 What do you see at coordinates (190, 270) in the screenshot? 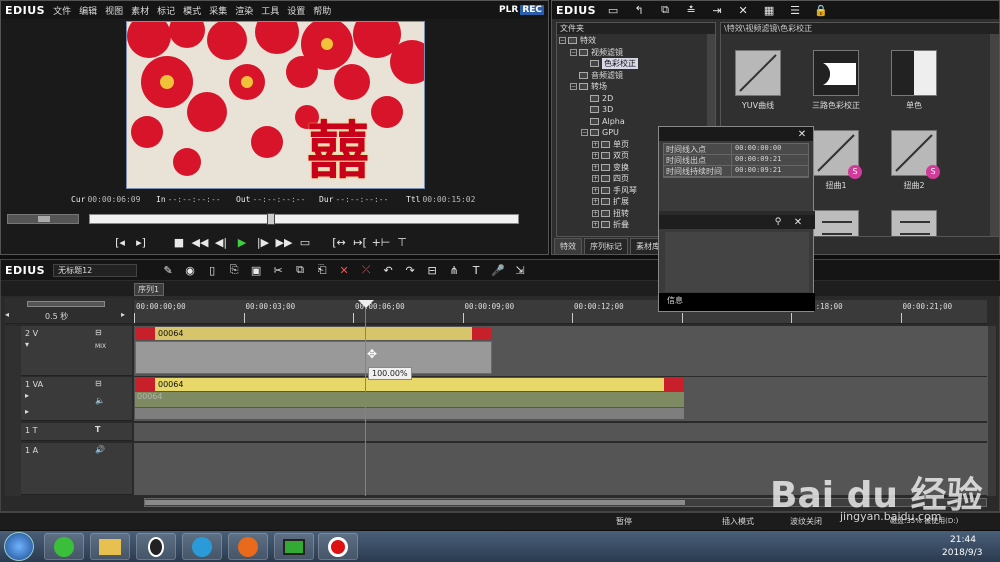
I see `capture-icon: ◉` at bounding box center [190, 270].